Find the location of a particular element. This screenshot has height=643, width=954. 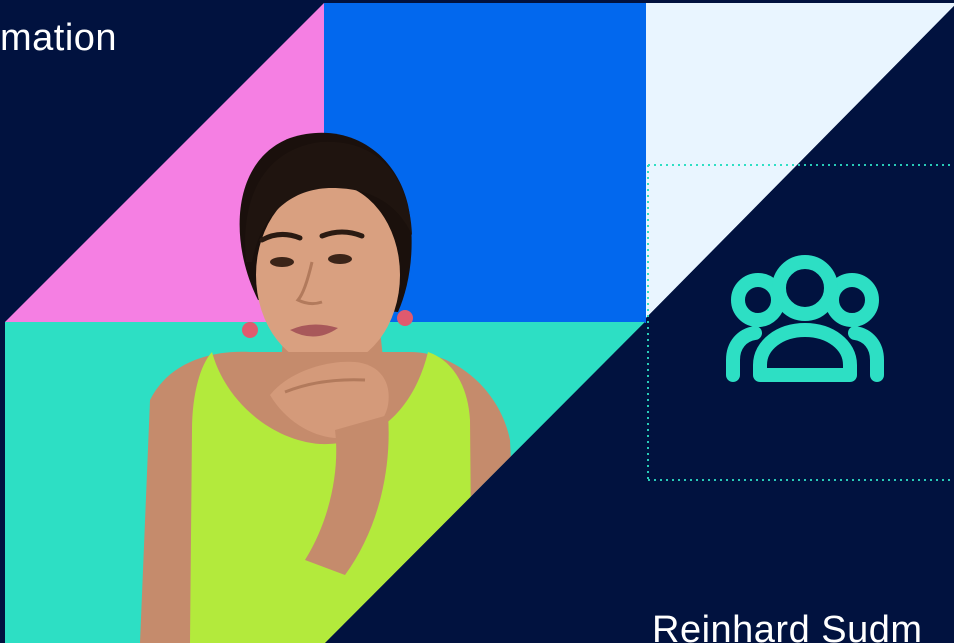

presenter-name: Reinhard Sudm is located at coordinates (787, 626).